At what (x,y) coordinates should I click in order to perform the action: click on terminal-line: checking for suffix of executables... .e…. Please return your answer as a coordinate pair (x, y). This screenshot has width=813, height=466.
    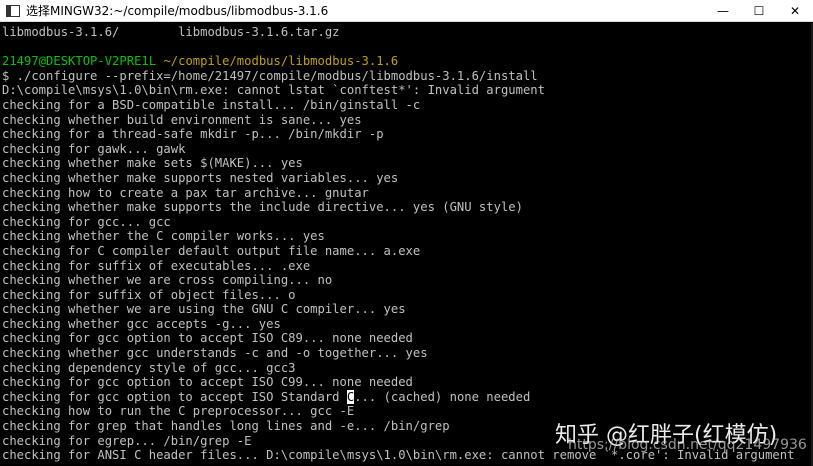
    Looking at the image, I should click on (156, 265).